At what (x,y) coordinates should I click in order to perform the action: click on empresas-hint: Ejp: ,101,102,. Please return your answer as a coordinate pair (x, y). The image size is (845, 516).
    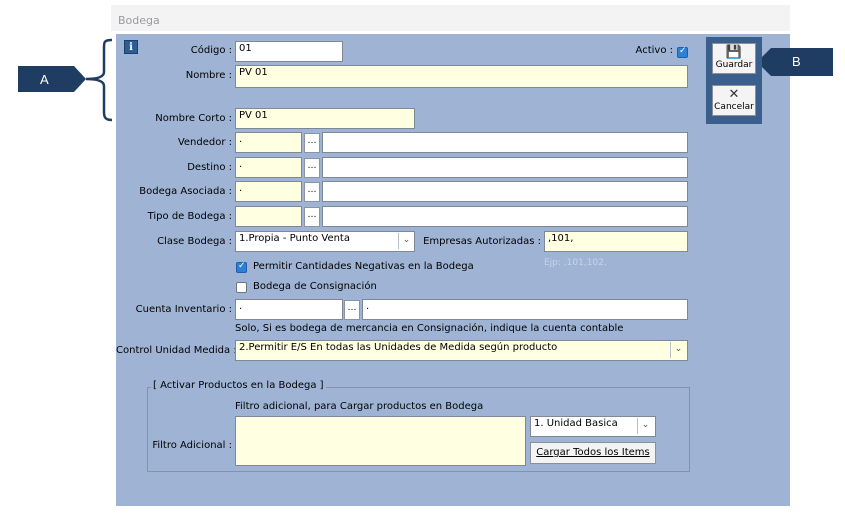
    Looking at the image, I should click on (575, 263).